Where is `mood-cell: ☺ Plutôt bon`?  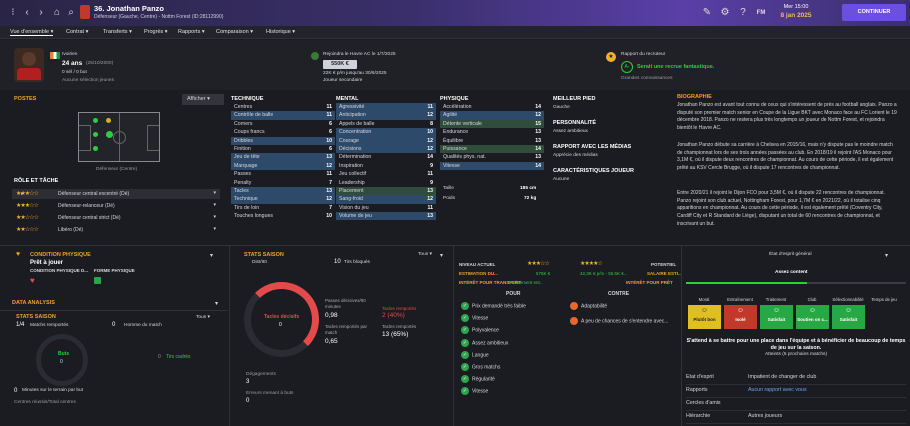
mood-cell: ☺ Plutôt bon is located at coordinates (704, 317).